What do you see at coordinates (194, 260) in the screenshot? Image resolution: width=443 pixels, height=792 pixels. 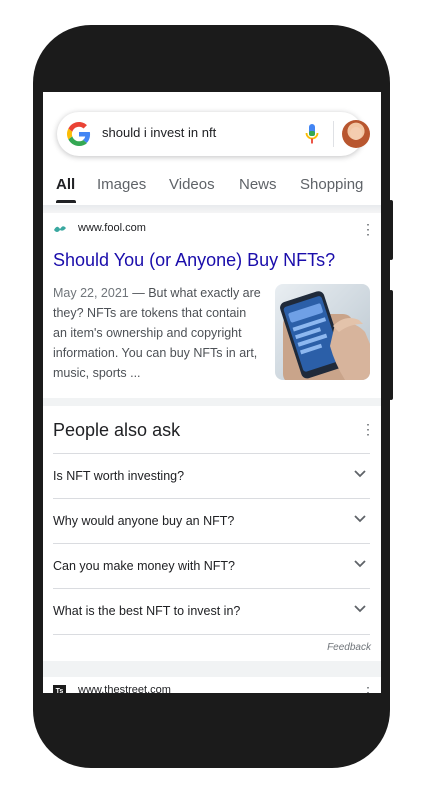 I see `result-title-link: Should You (or Anyone) Buy NFTs?` at bounding box center [194, 260].